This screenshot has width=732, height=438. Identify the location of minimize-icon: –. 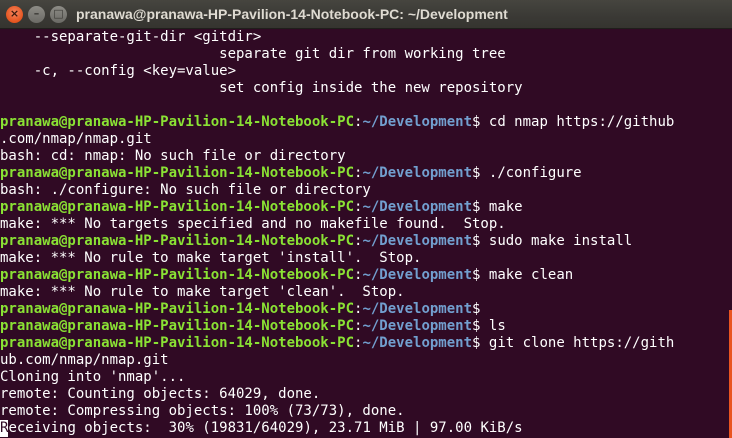
(36, 13).